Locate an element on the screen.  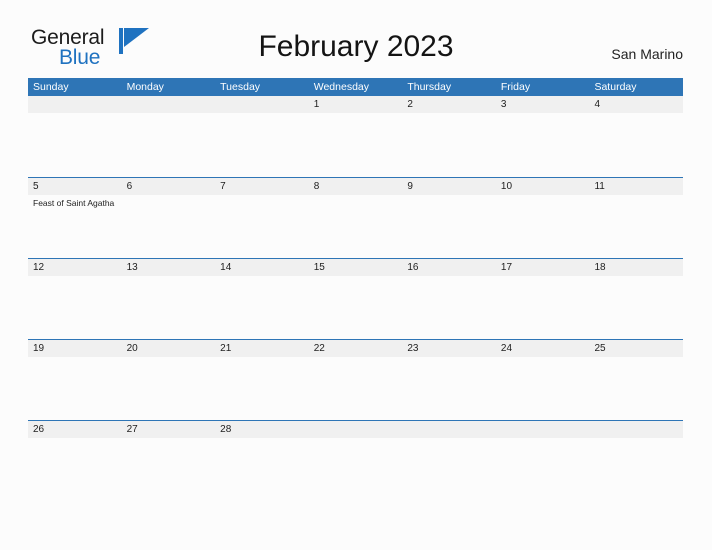
calendar-week-row: 5 6 7 8 9 10 11 Feast of Saint Agatha is located at coordinates (355, 217).